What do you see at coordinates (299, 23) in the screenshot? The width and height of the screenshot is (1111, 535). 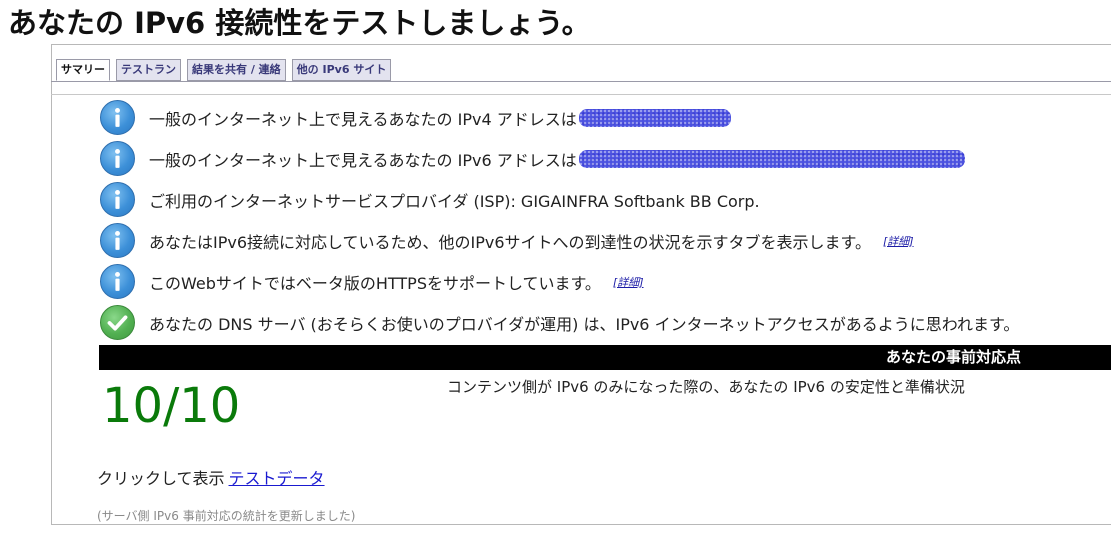 I see `page-title: あなたの IPv6 接続性をテストしましょう。` at bounding box center [299, 23].